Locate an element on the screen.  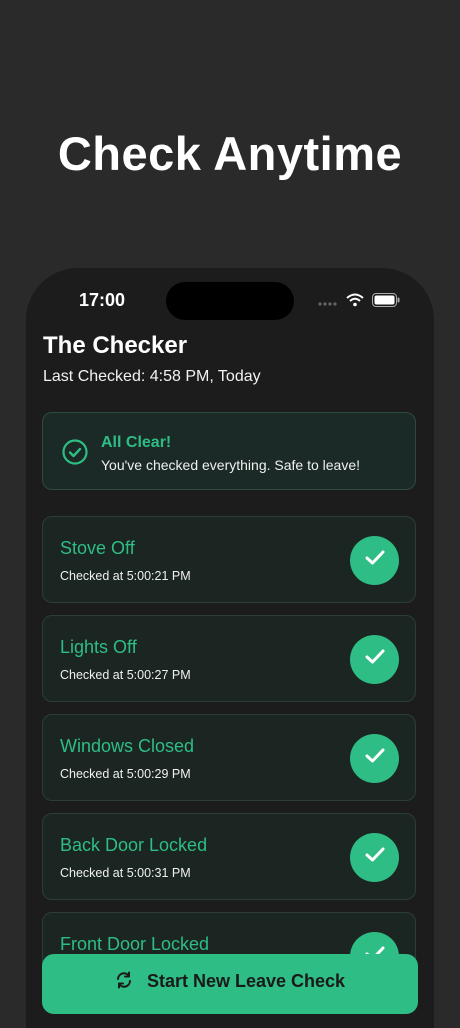
checklist-item: Stove Off Checked at 5:00:21 PM is located at coordinates (229, 559).